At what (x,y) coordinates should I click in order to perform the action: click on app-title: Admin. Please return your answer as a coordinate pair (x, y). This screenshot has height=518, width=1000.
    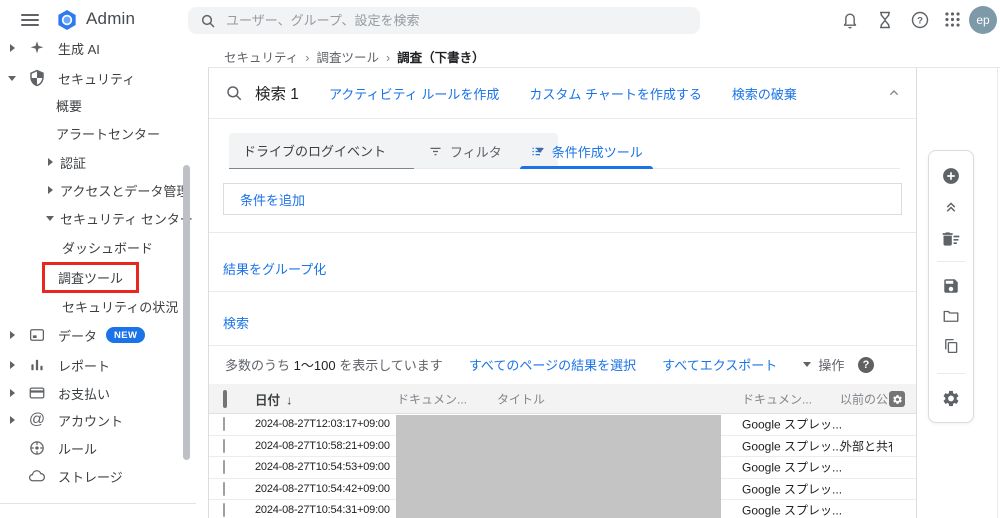
    Looking at the image, I should click on (111, 18).